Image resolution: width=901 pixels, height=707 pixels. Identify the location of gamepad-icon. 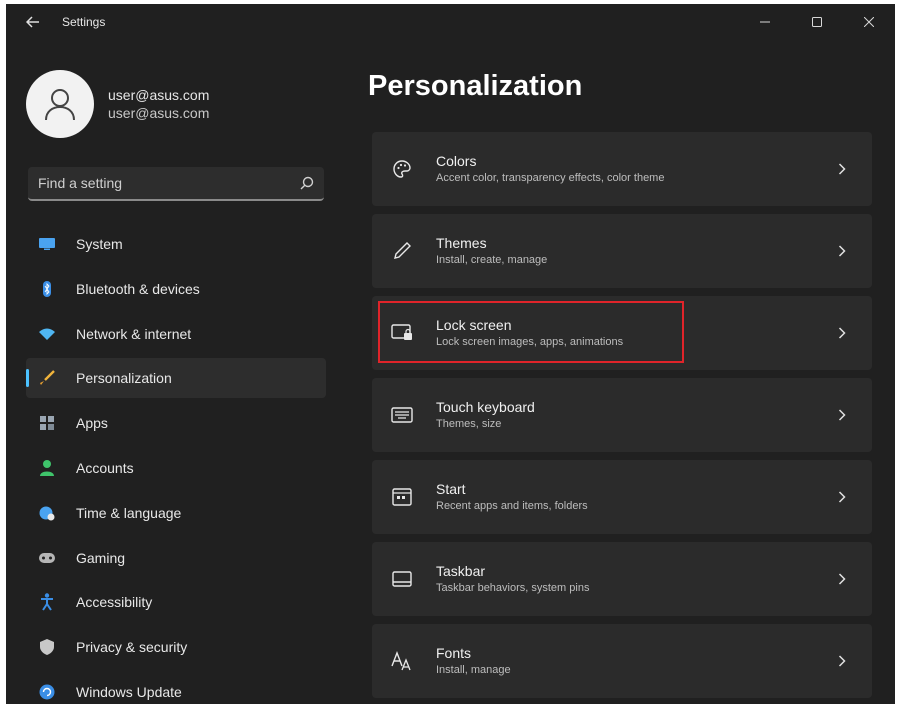
(47, 558).